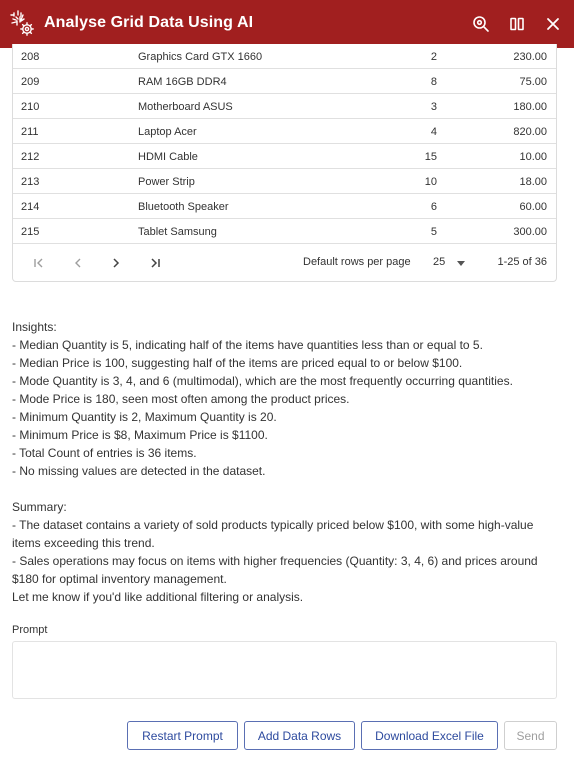 The height and width of the screenshot is (766, 574). I want to click on cell-product: RAM 16GB DDR4, so click(182, 82).